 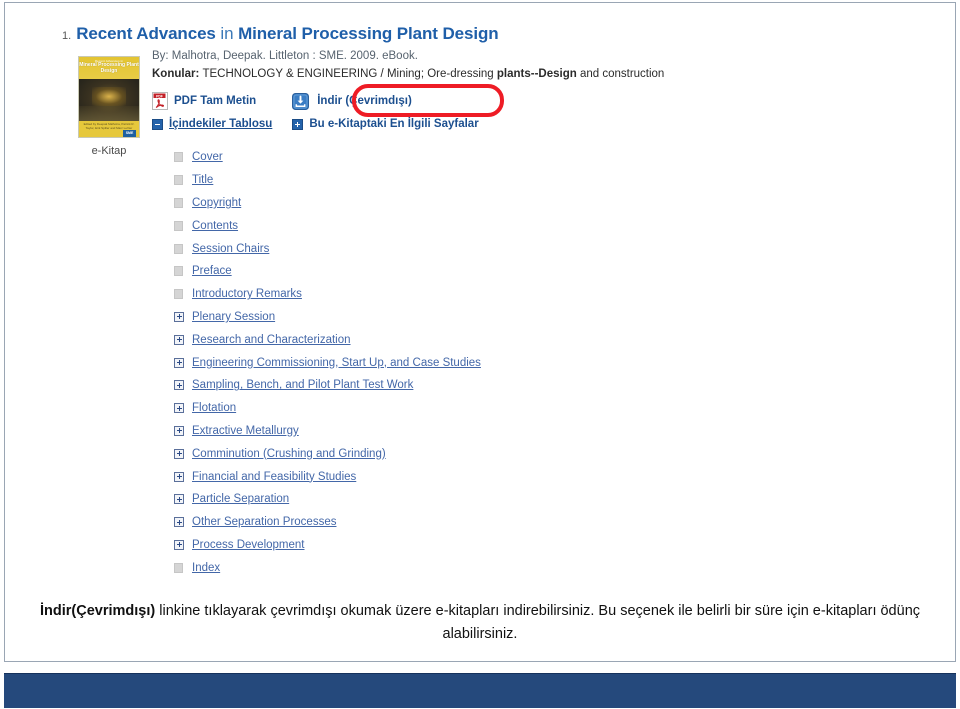 What do you see at coordinates (212, 271) in the screenshot?
I see `toc-item-link: Preface` at bounding box center [212, 271].